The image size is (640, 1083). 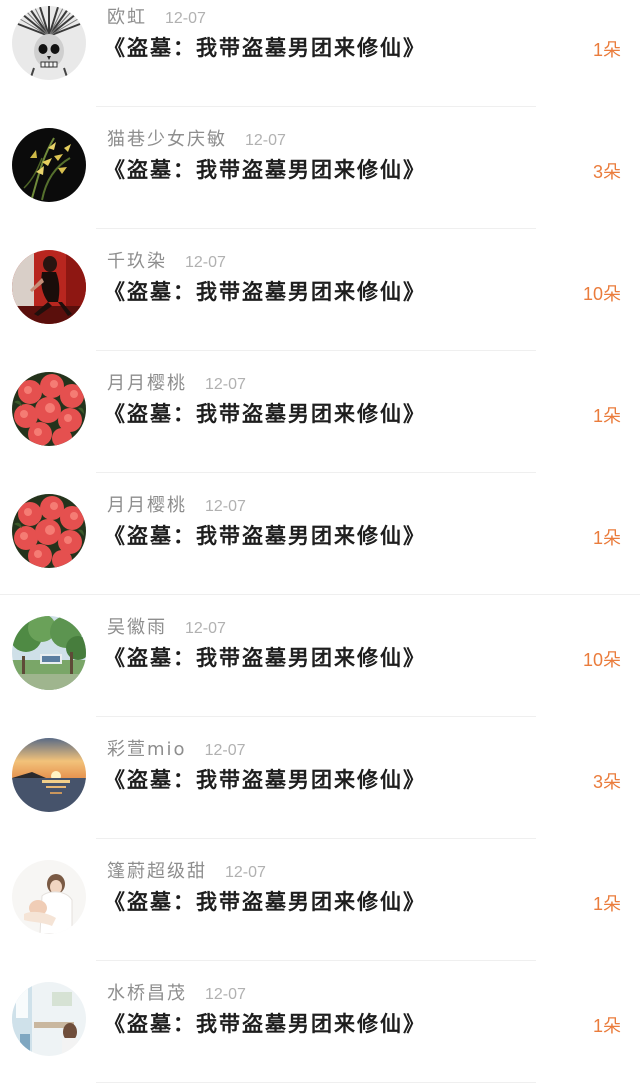 What do you see at coordinates (49, 653) in the screenshot?
I see `park-trees-avatar` at bounding box center [49, 653].